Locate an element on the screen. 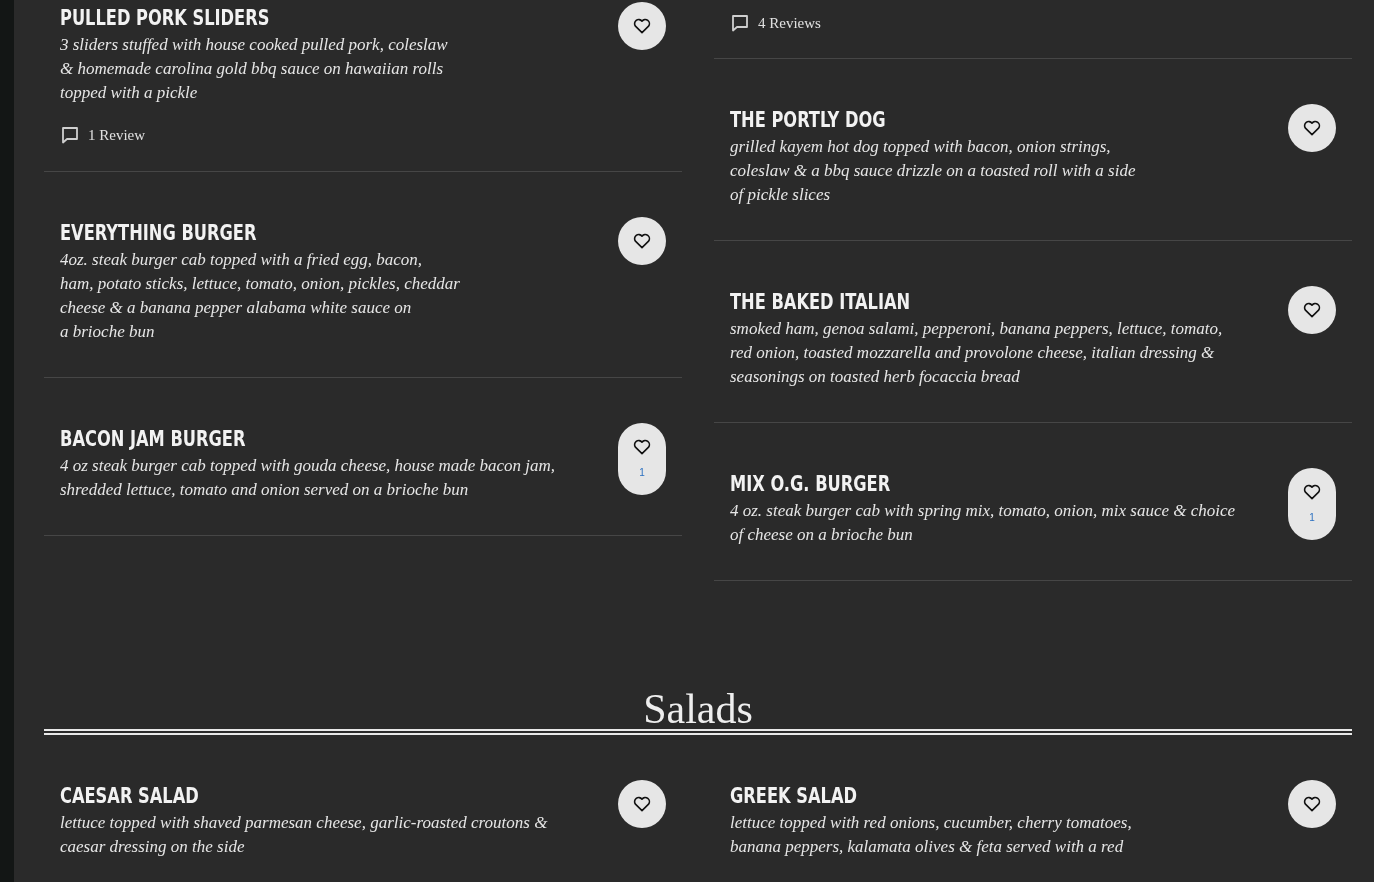 The width and height of the screenshot is (1374, 882). menu-item-description: 4 oz. steak burger cab with spring mix, tomato, onion, mix sauce & choice of cheese on a brioche bun is located at coordinates (983, 523).